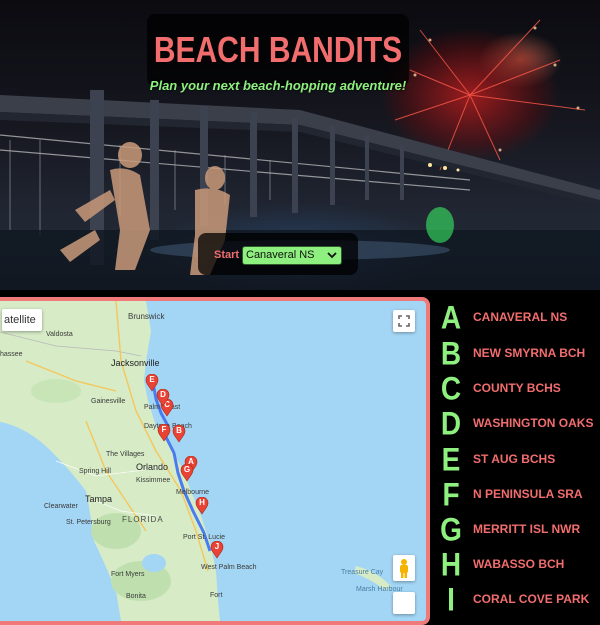  I want to click on stop-name: CANAVERAL NS, so click(520, 317).